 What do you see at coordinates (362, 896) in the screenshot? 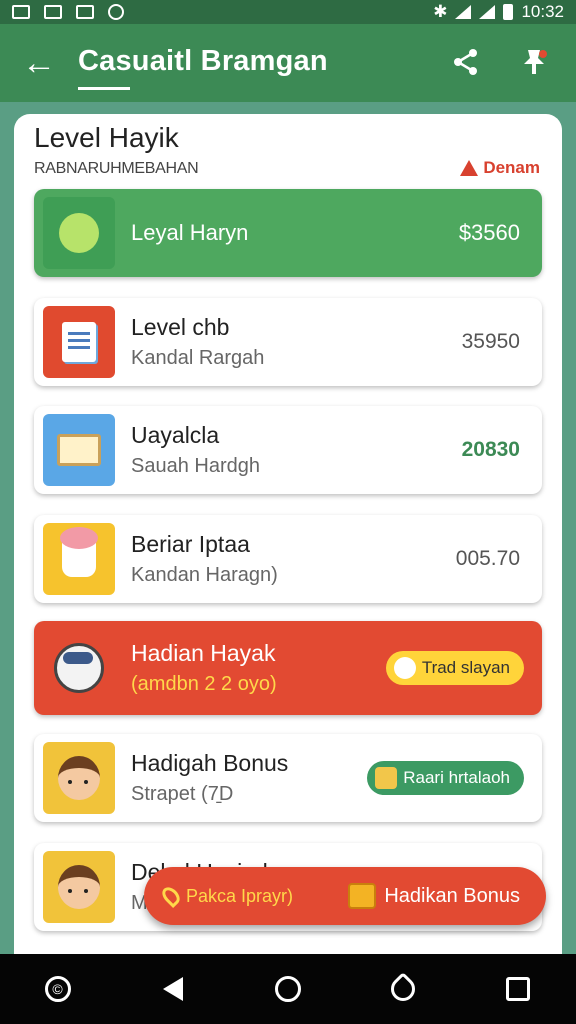
I see `gift-icon` at bounding box center [362, 896].